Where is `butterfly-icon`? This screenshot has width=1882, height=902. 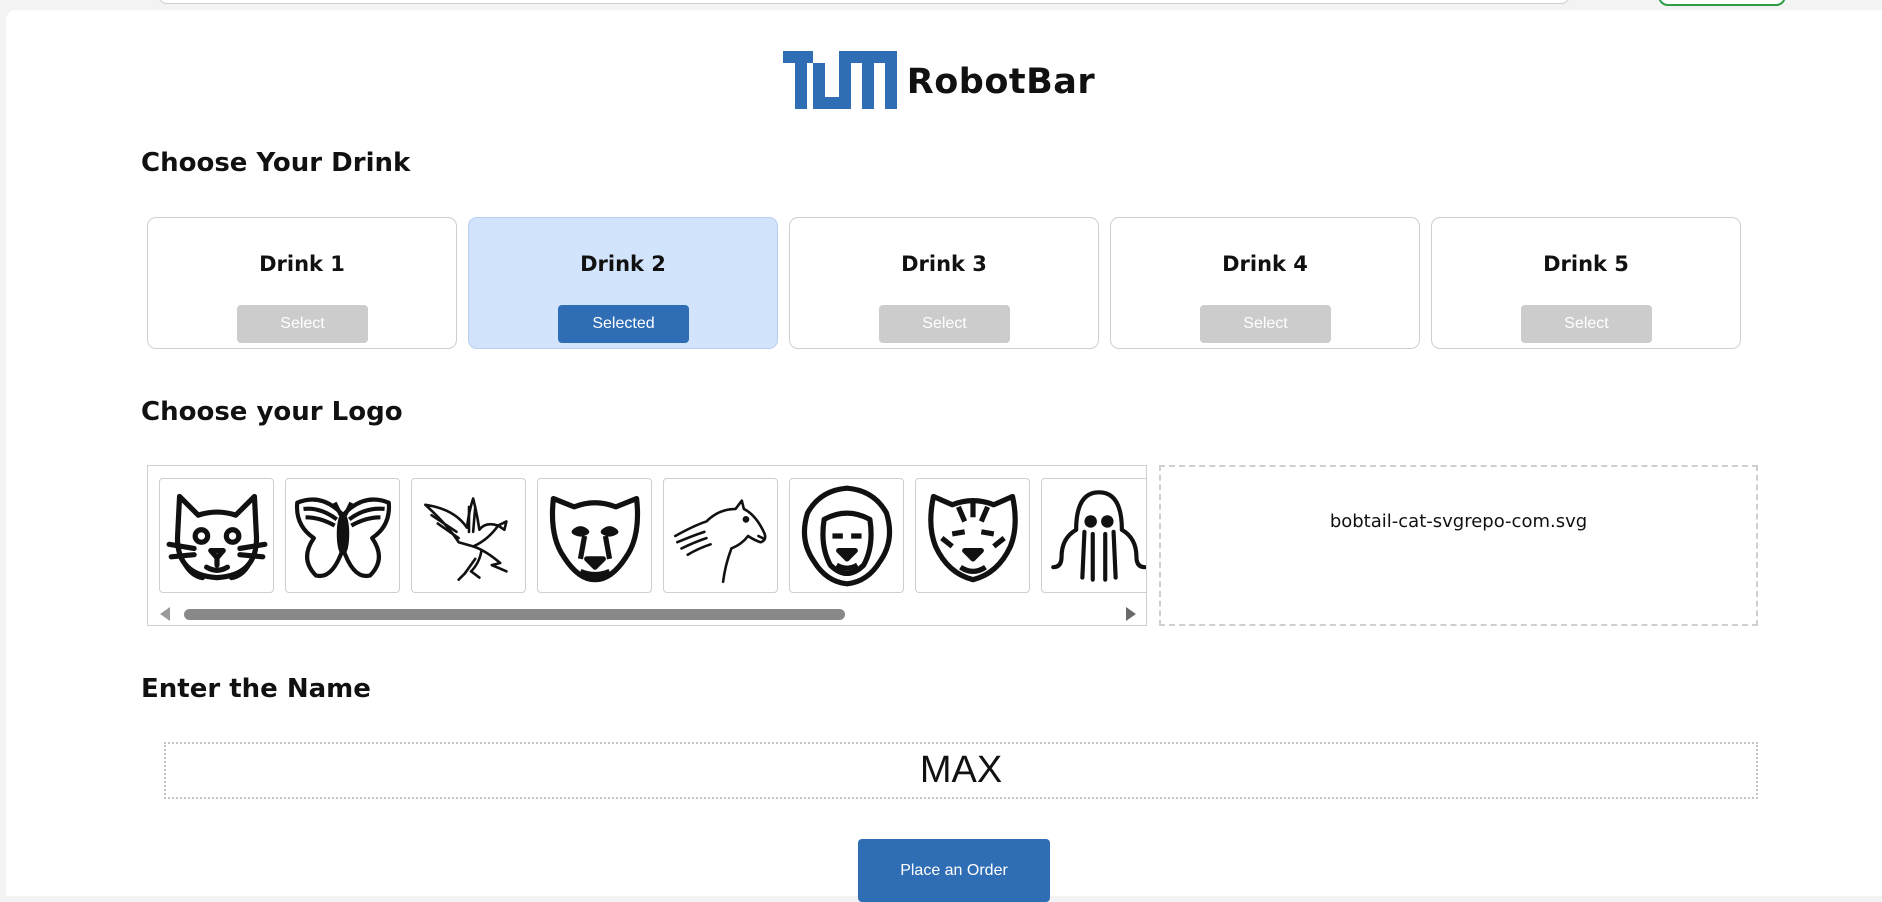
butterfly-icon is located at coordinates (342, 537).